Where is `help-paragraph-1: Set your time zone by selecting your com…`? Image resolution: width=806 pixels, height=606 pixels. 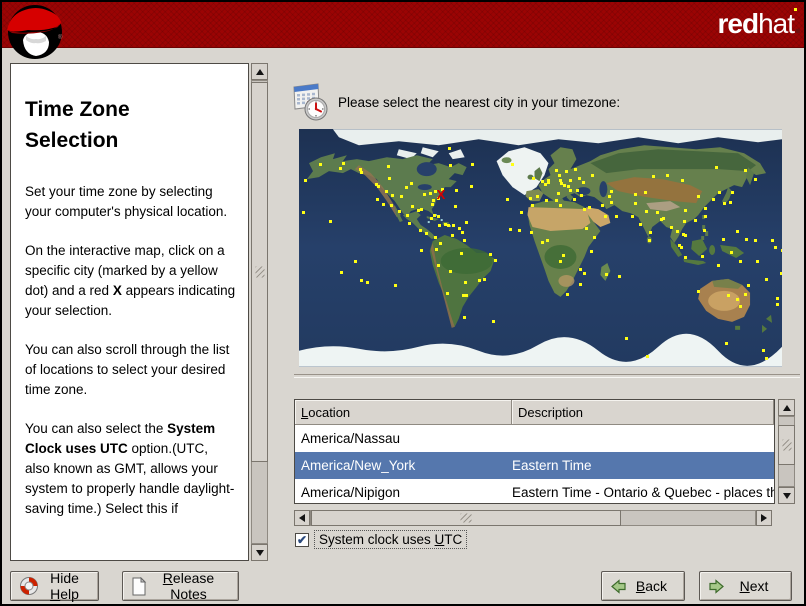
help-paragraph-1: Set your time zone by selecting your com… is located at coordinates (126, 201).